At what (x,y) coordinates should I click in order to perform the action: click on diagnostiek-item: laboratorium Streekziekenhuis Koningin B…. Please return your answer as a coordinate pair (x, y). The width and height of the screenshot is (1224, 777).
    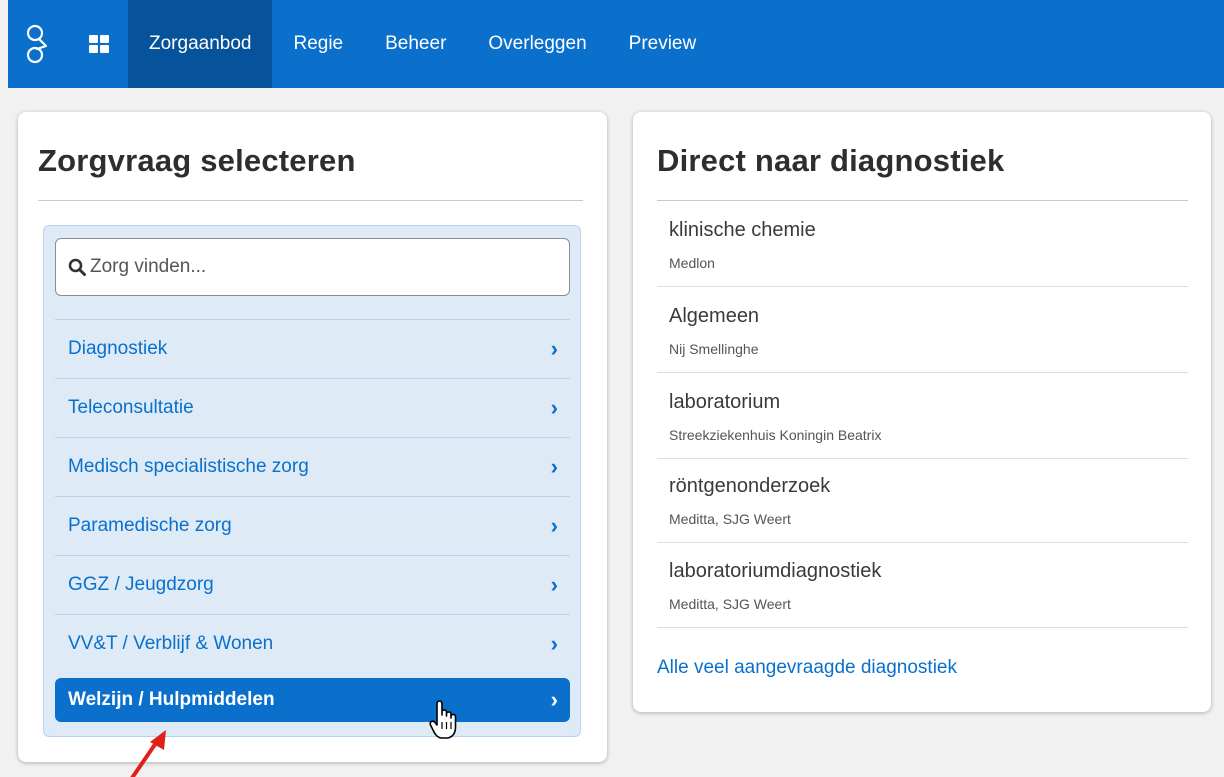
    Looking at the image, I should click on (922, 416).